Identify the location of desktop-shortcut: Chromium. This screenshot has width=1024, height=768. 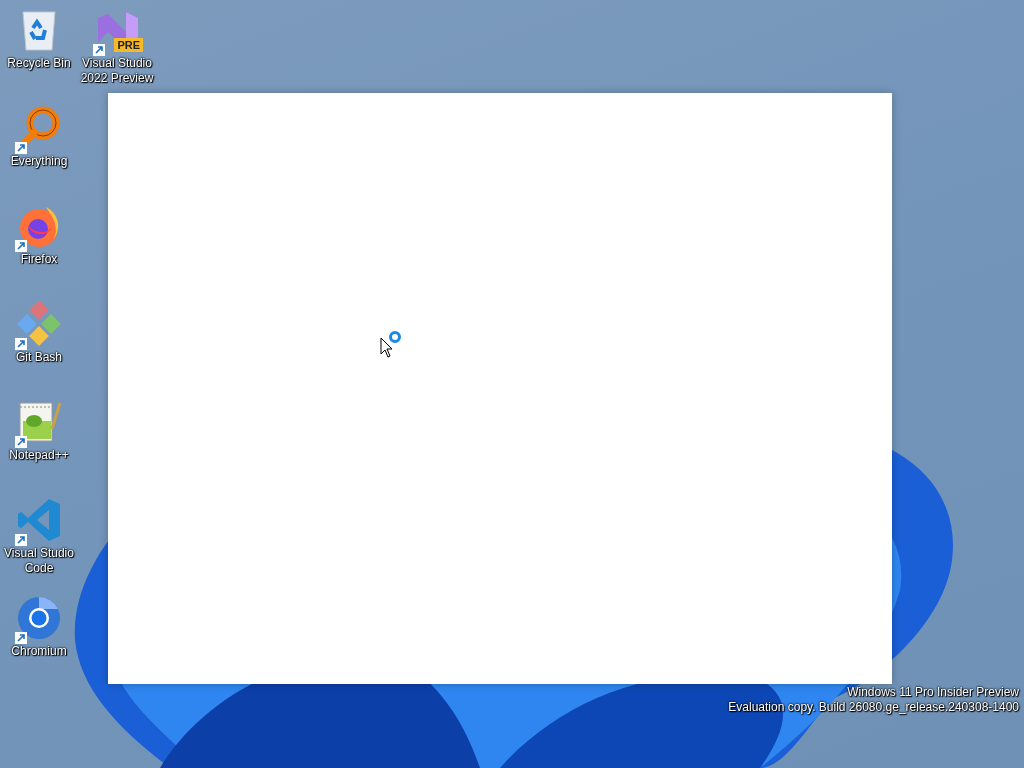
(39, 636).